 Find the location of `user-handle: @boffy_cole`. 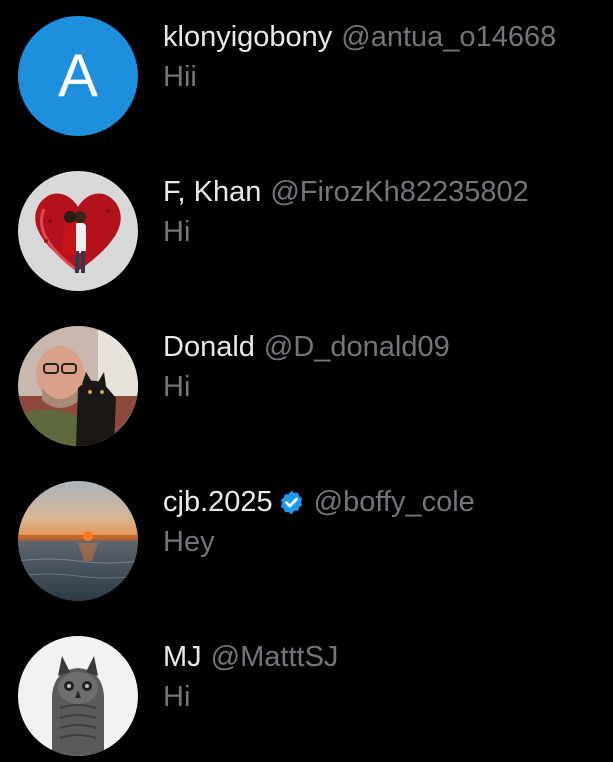

user-handle: @boffy_cole is located at coordinates (394, 502).